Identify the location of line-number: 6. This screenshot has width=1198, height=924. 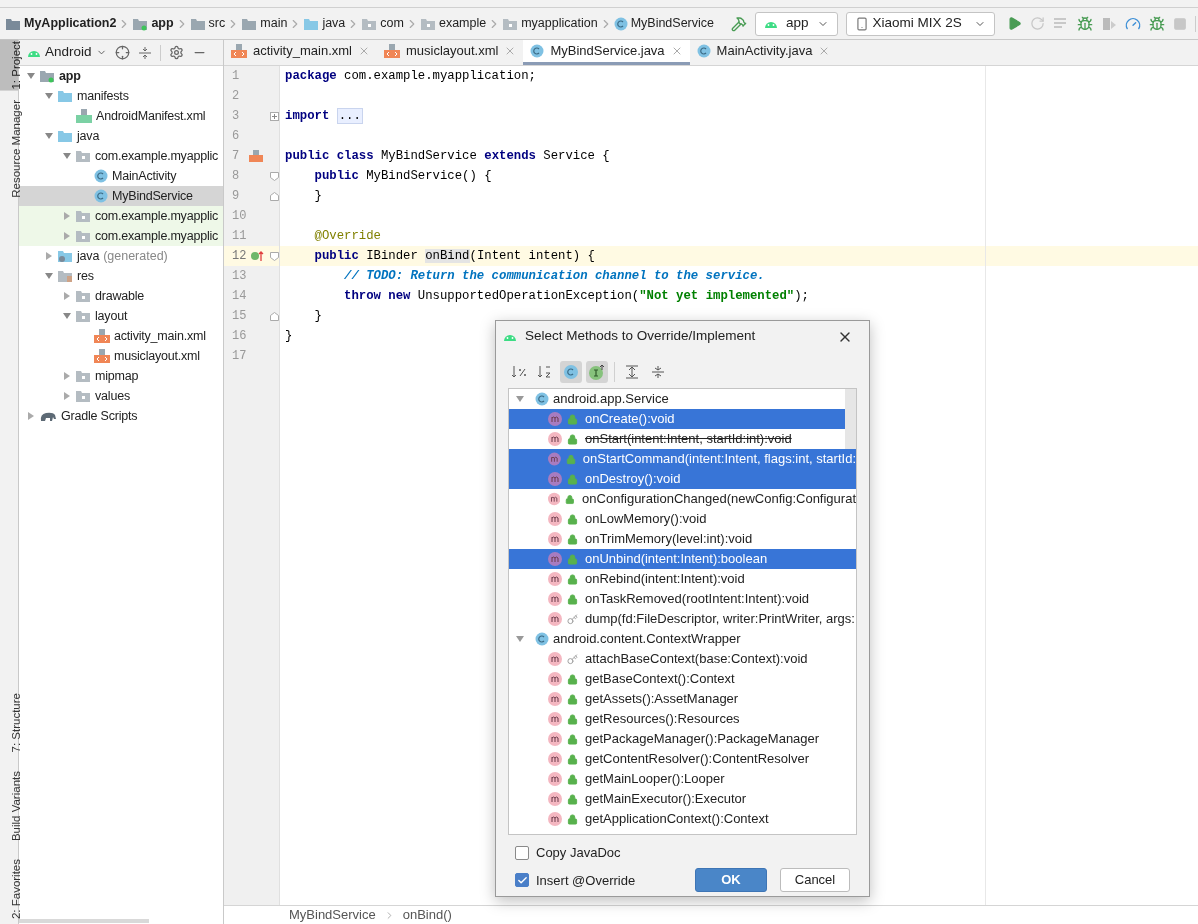
(236, 136).